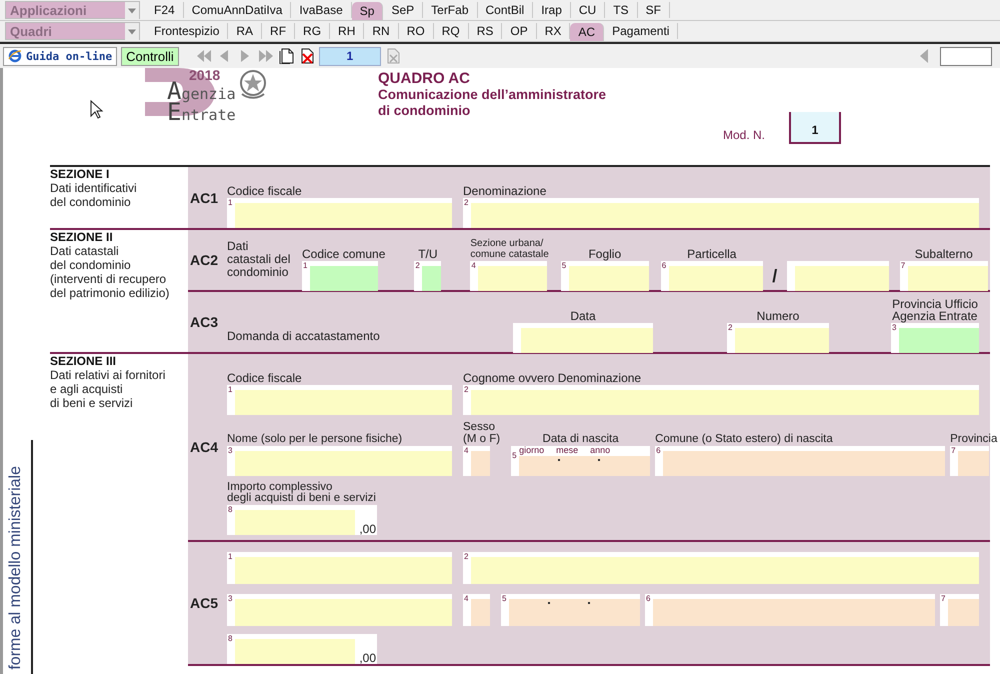 This screenshot has height=674, width=1000. I want to click on logo-text: Agenzia, so click(201, 92).